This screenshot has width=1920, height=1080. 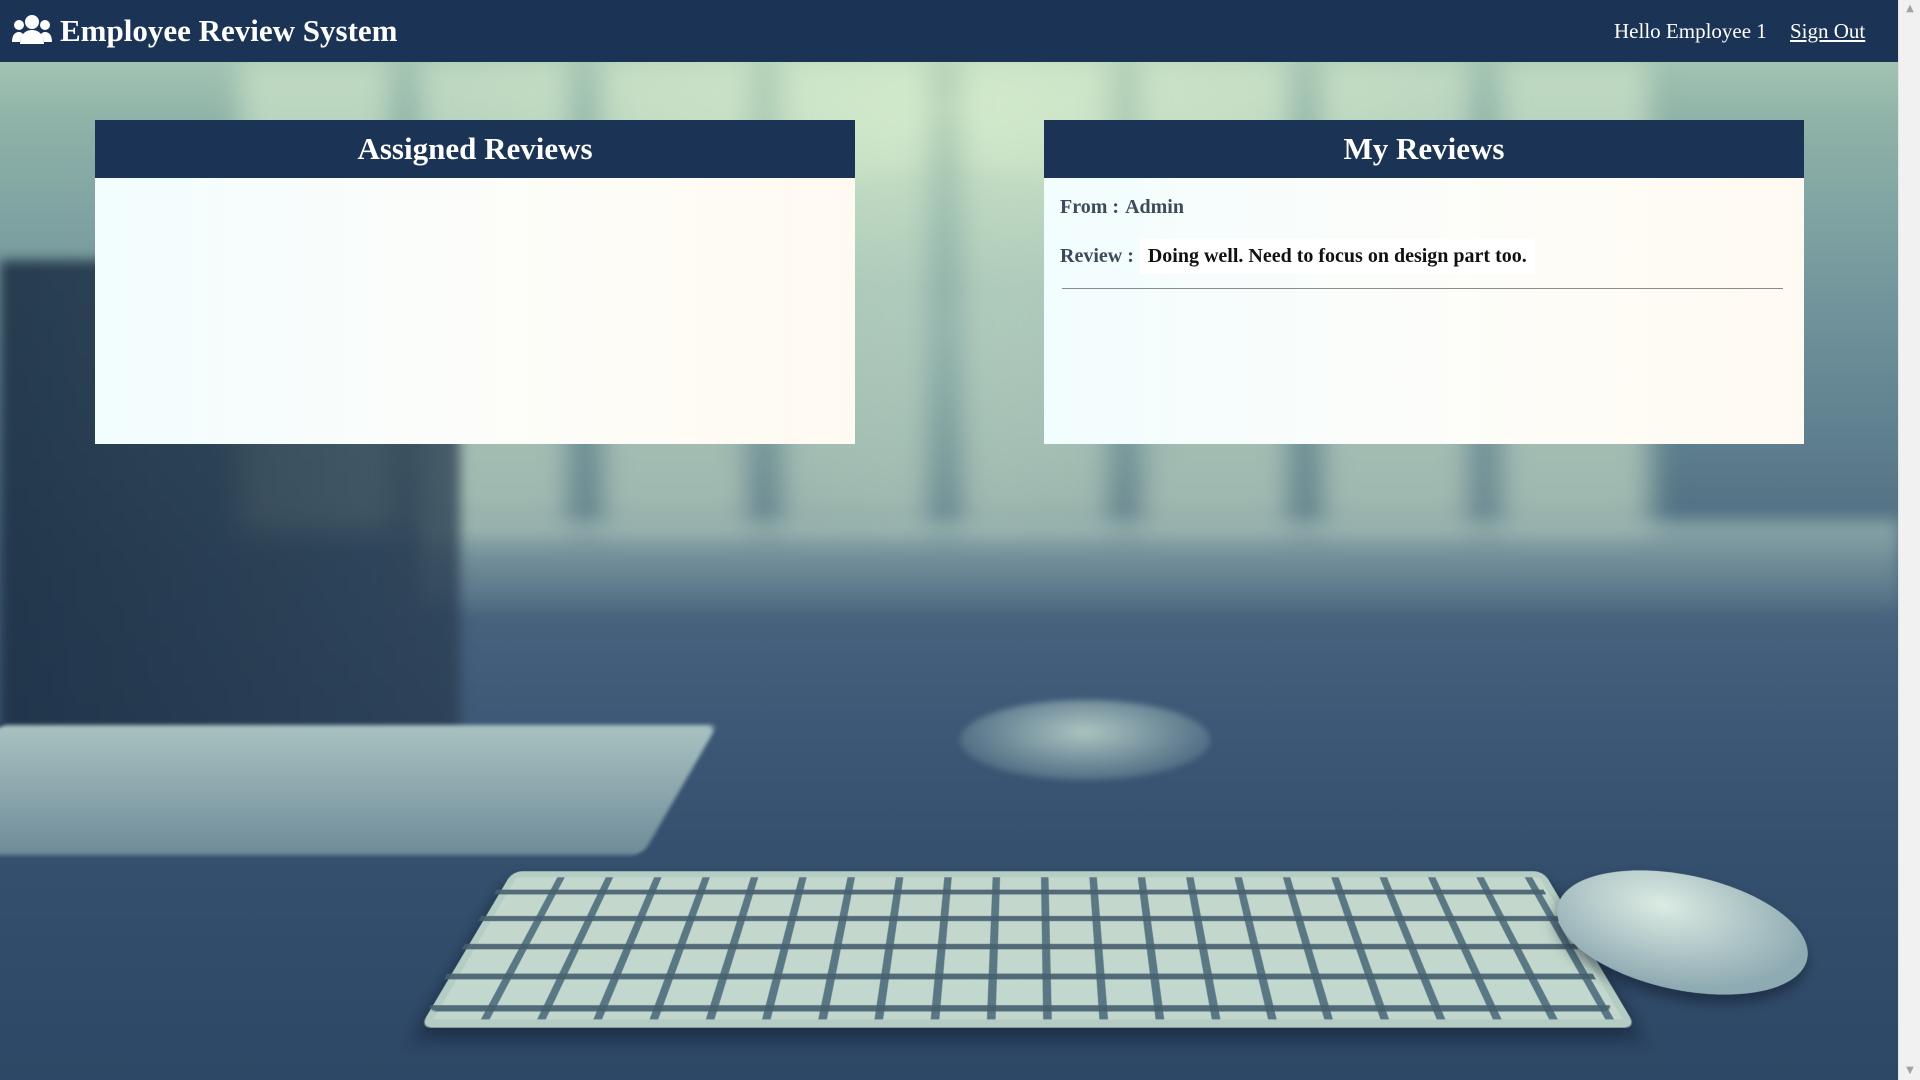 What do you see at coordinates (1827, 31) in the screenshot?
I see `sign-out-link: Sign Out` at bounding box center [1827, 31].